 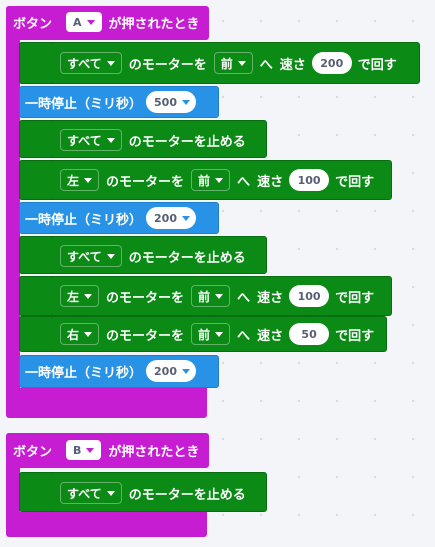 What do you see at coordinates (171, 102) in the screenshot?
I see `pause-duration-dropdown: 500` at bounding box center [171, 102].